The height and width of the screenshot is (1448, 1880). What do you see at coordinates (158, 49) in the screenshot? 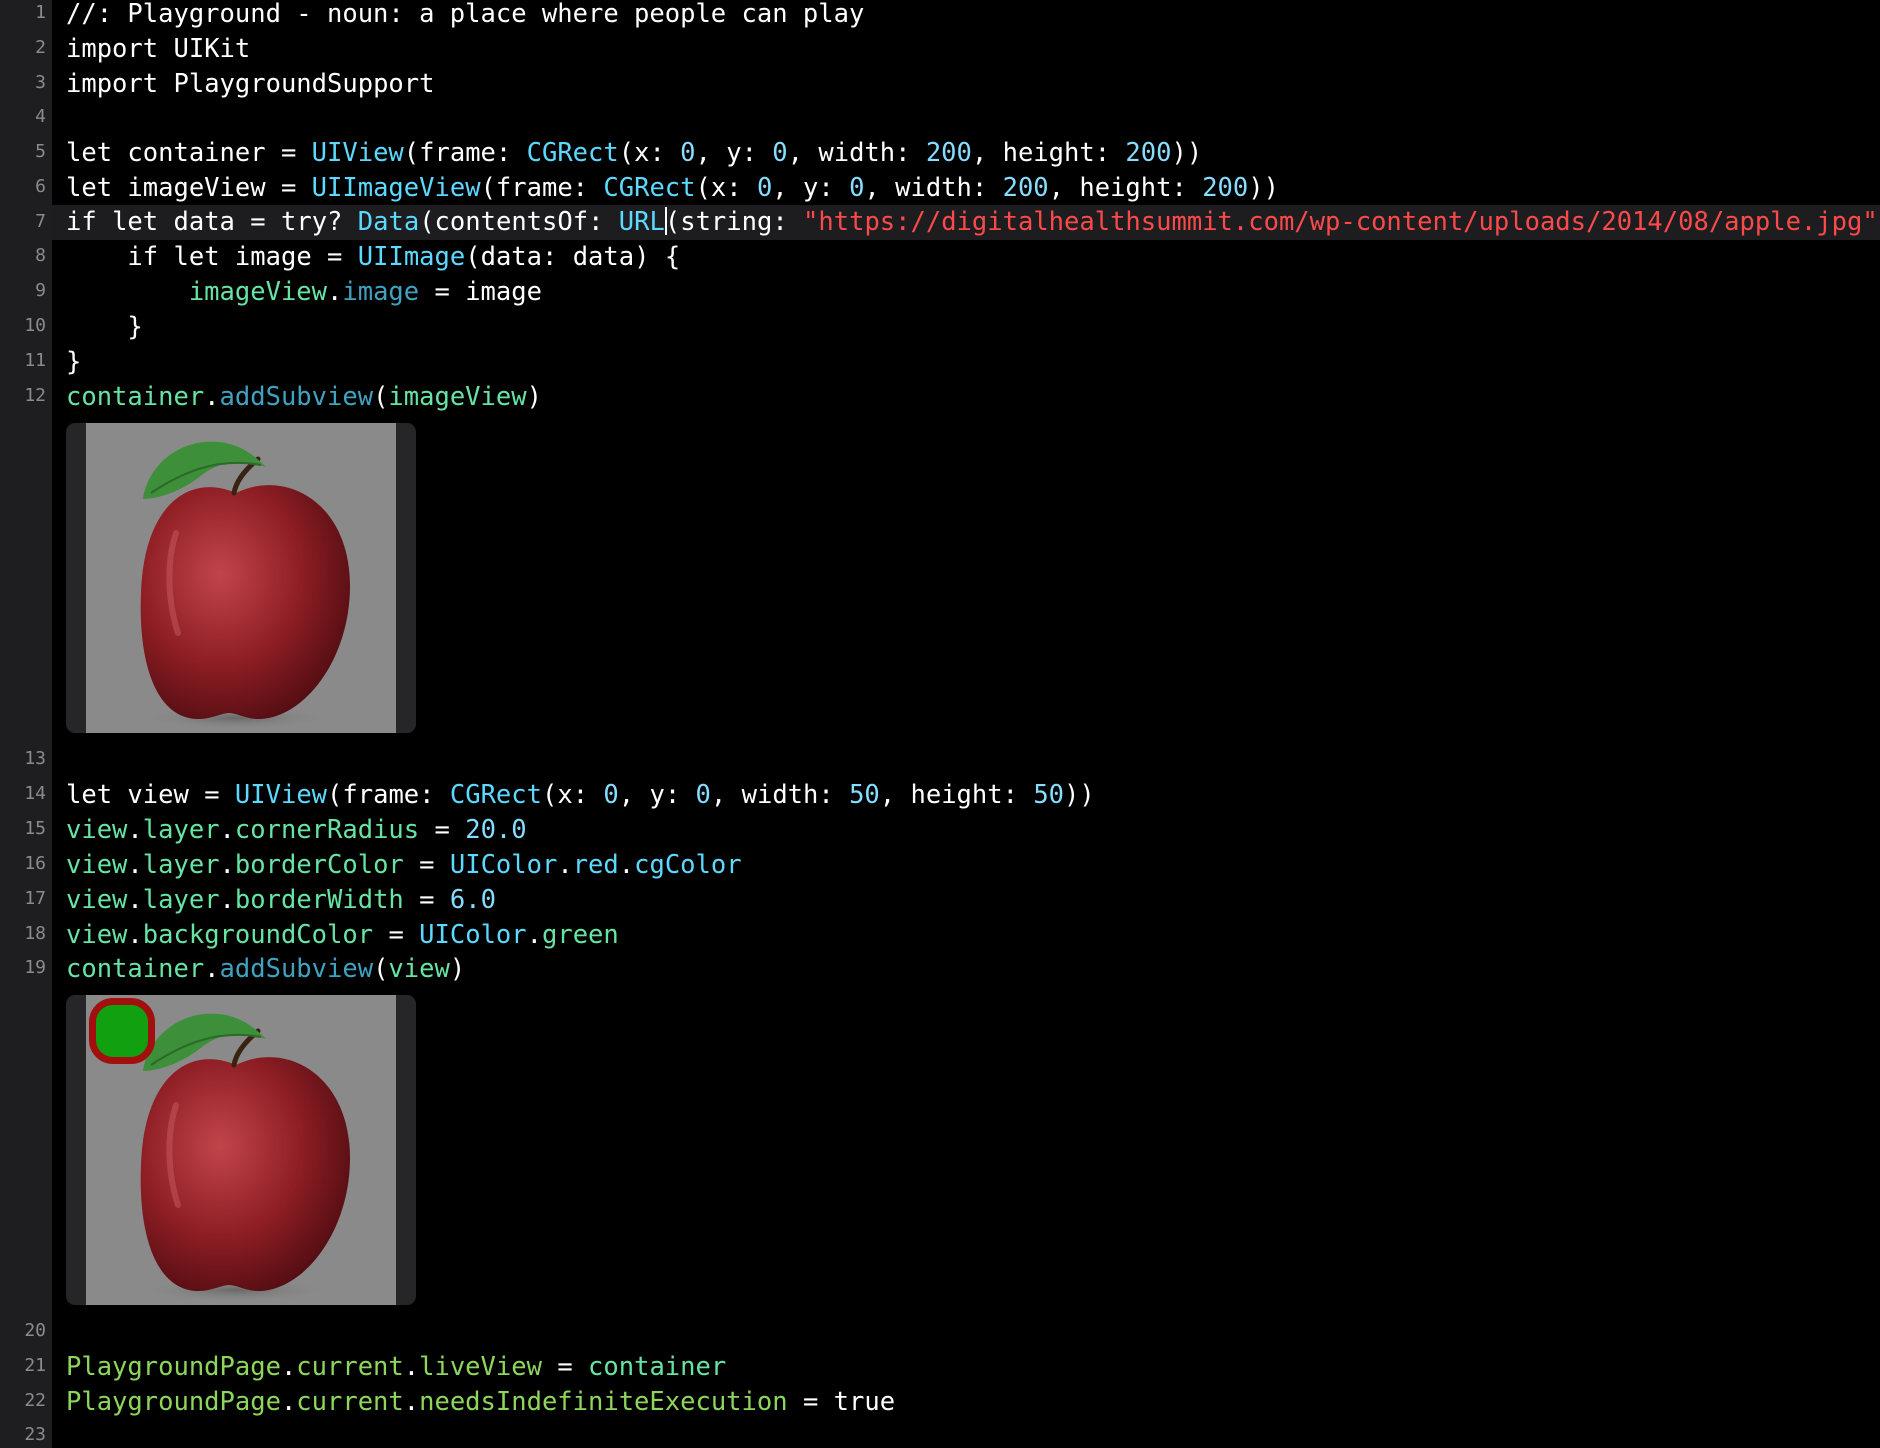
I see `code-line-2: import UIKit` at bounding box center [158, 49].